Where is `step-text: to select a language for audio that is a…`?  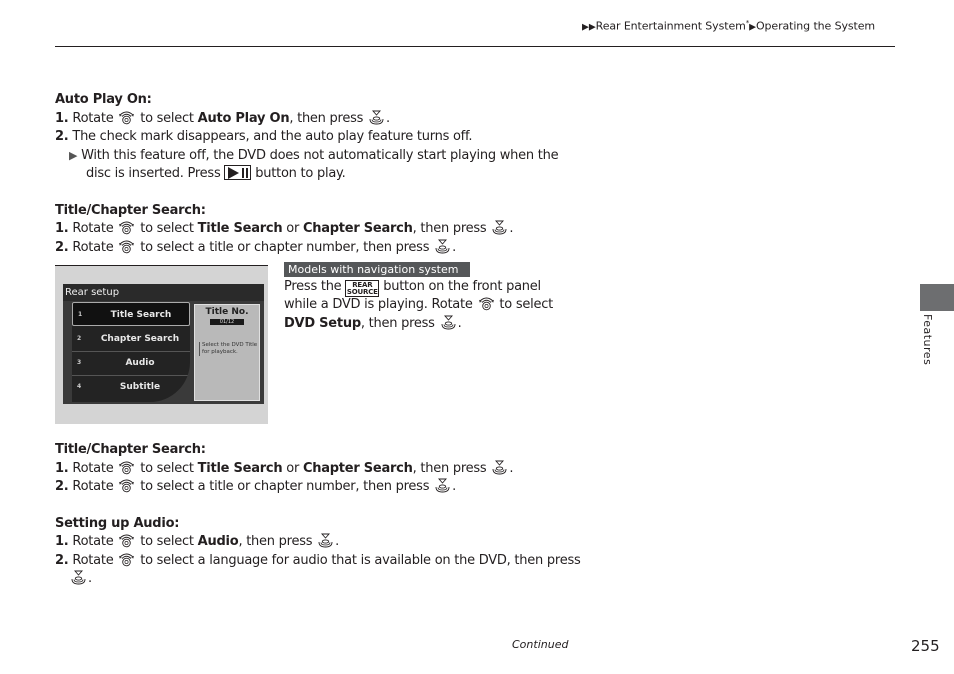 step-text: to select a language for audio that is a… is located at coordinates (360, 560).